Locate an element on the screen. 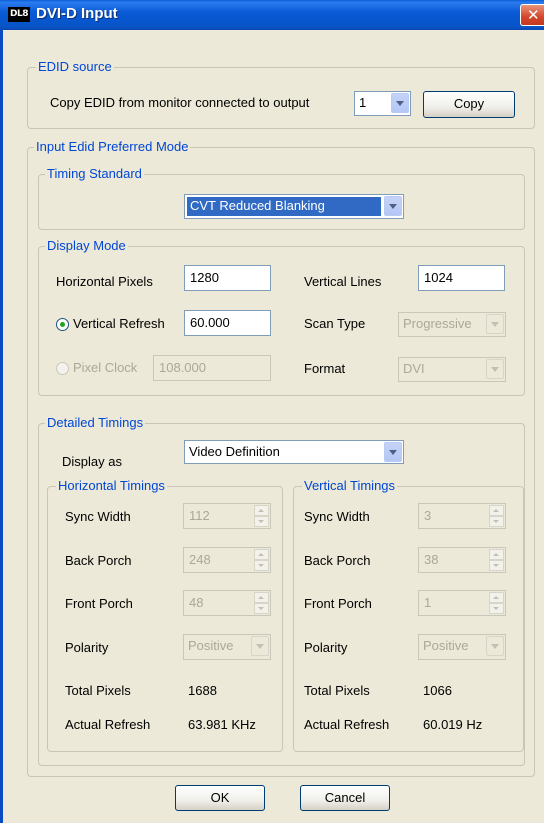  v-total-pixels-value: 1066 is located at coordinates (437, 690).